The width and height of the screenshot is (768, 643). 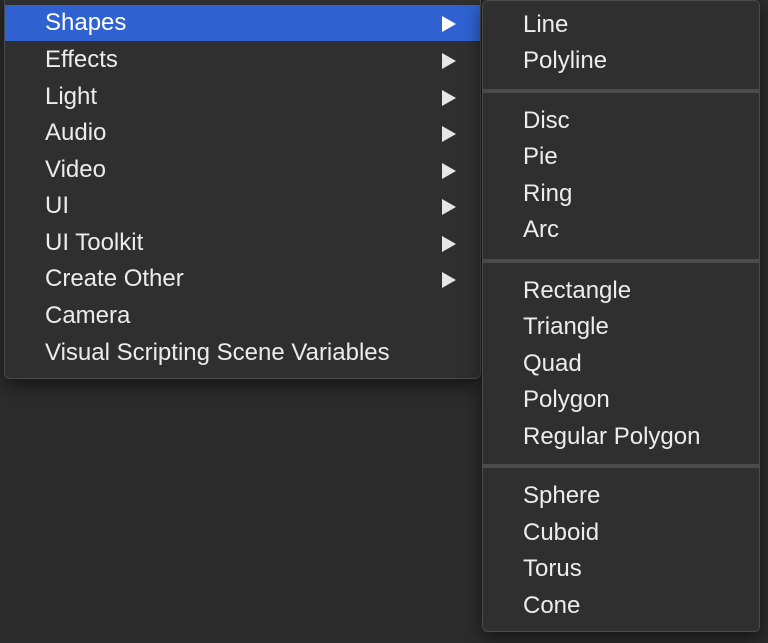 What do you see at coordinates (242, 243) in the screenshot?
I see `menu-item-ui-toolkit: UI Toolkit` at bounding box center [242, 243].